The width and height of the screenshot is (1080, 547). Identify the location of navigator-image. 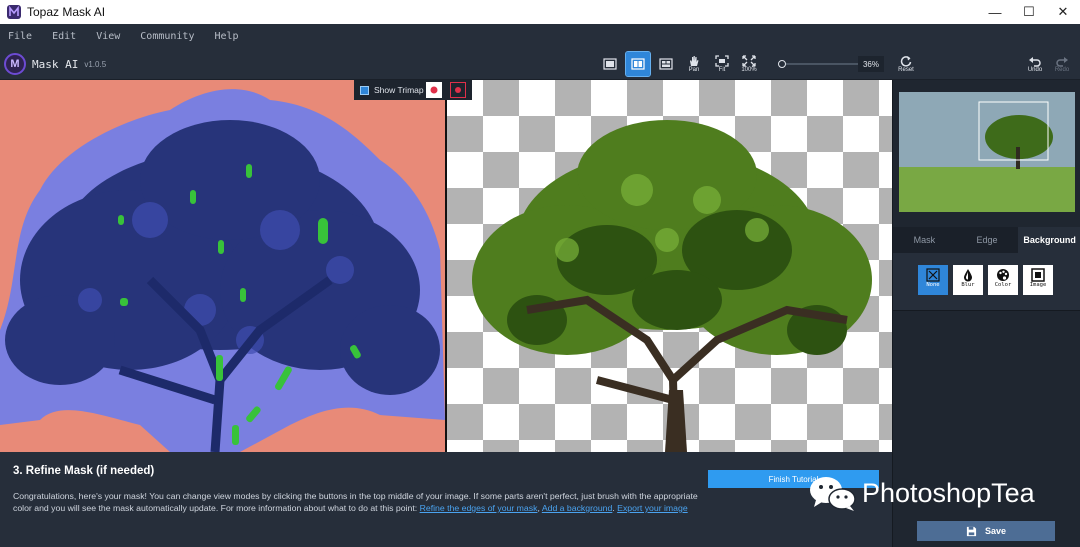
(987, 152).